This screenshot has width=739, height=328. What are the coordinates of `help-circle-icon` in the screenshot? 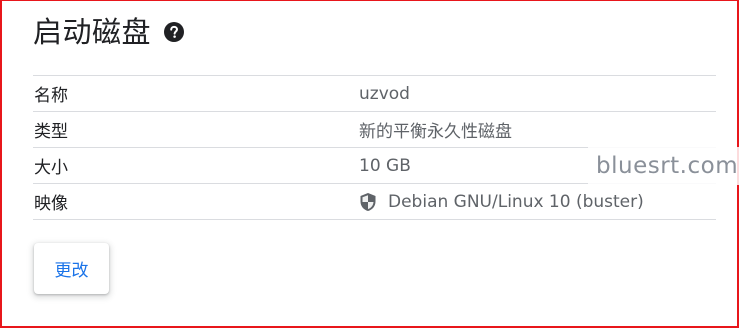 It's located at (174, 32).